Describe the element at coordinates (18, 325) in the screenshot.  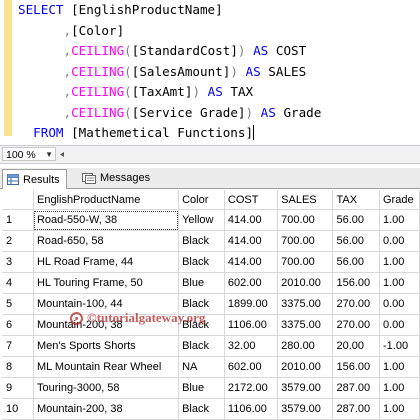
I see `row-number: 6` at that location.